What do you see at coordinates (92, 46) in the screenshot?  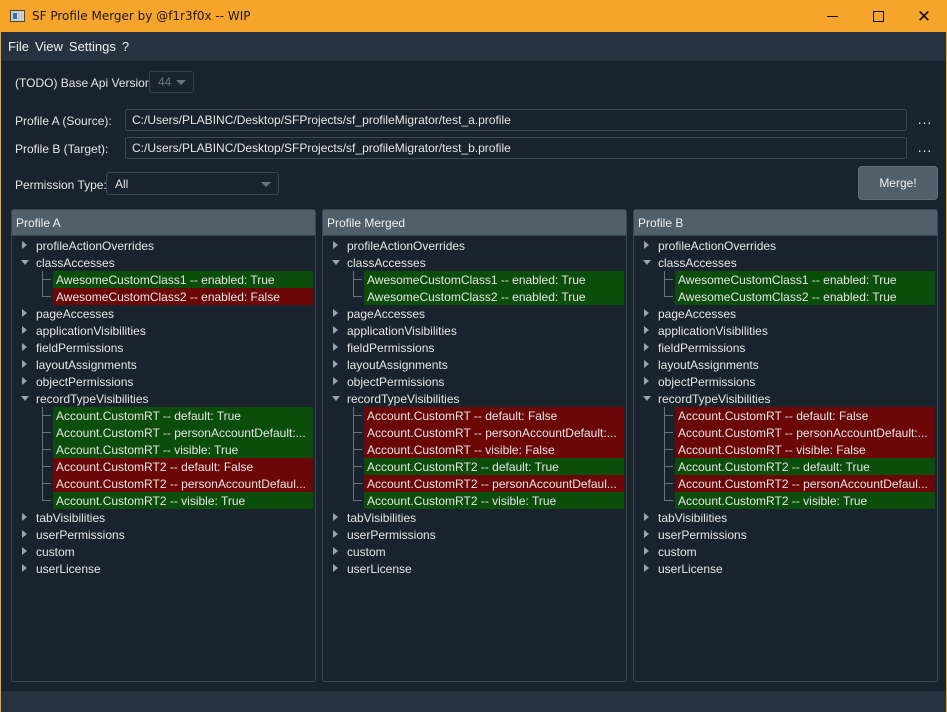 I see `menu-settings: Settings` at bounding box center [92, 46].